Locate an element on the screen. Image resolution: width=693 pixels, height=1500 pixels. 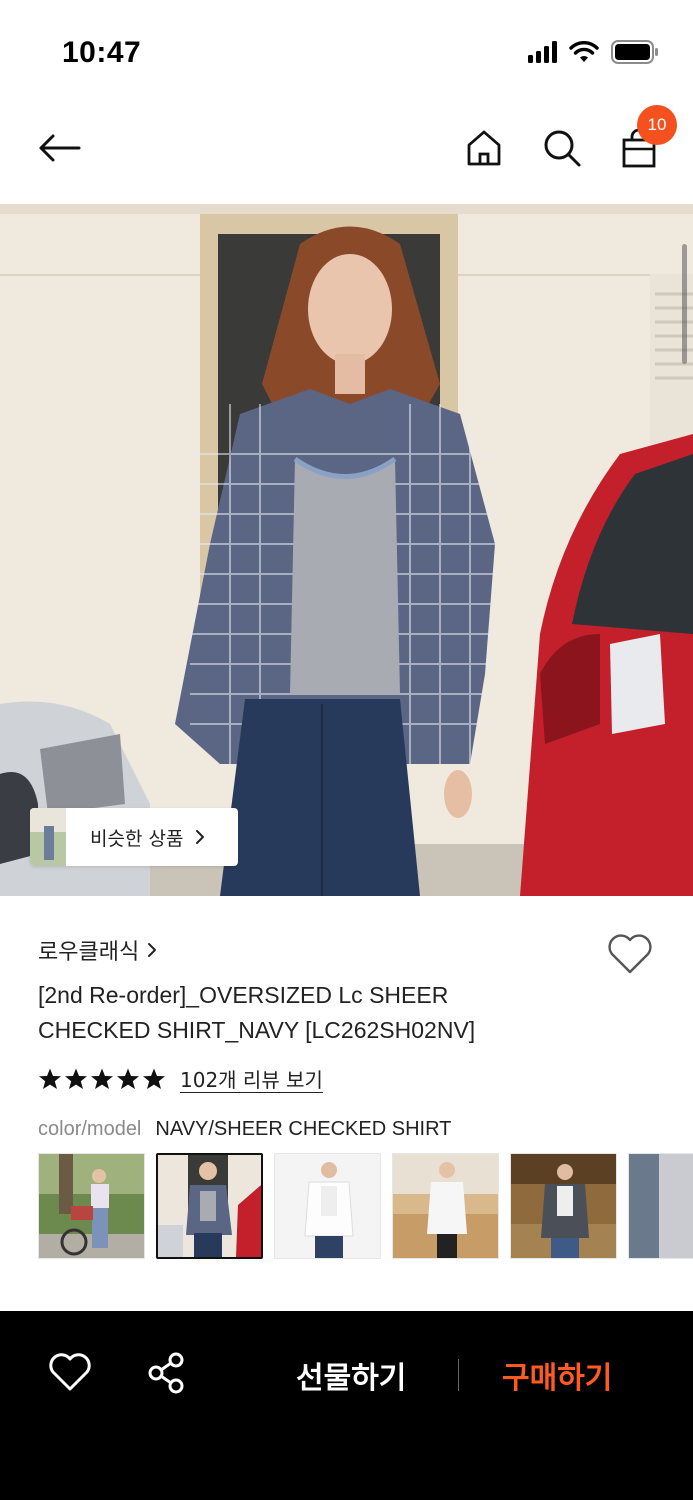
search-icon is located at coordinates (562, 148).